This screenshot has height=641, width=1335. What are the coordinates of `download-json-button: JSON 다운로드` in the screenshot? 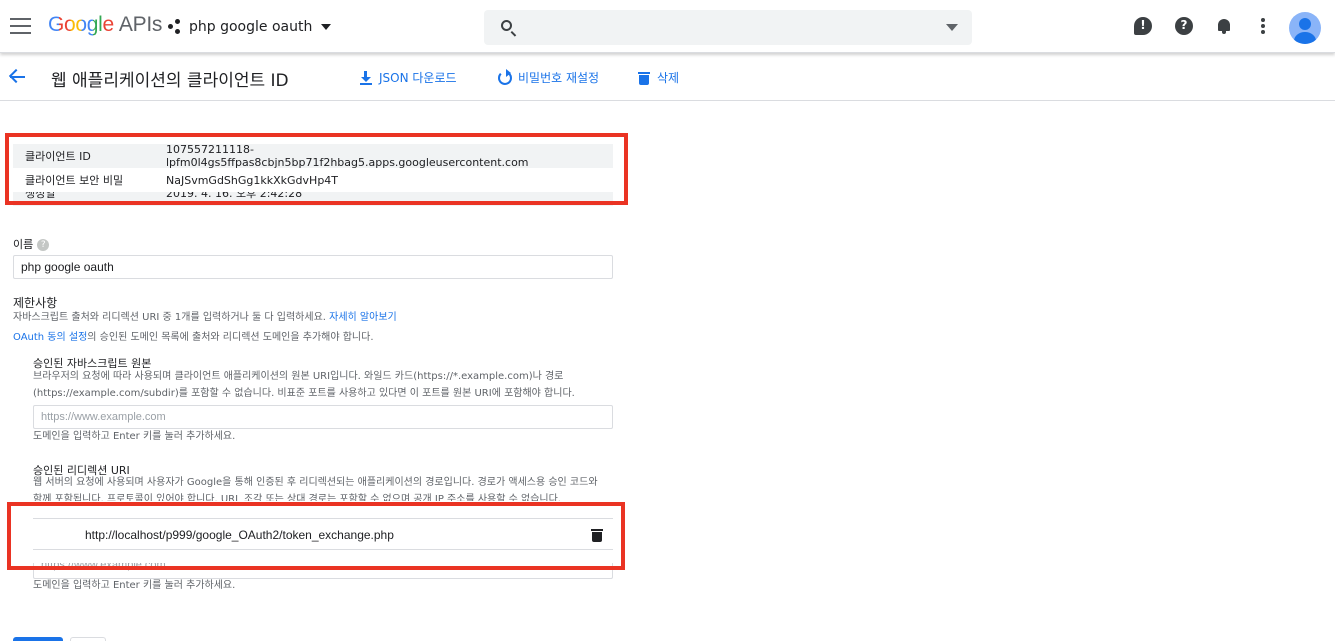 It's located at (408, 77).